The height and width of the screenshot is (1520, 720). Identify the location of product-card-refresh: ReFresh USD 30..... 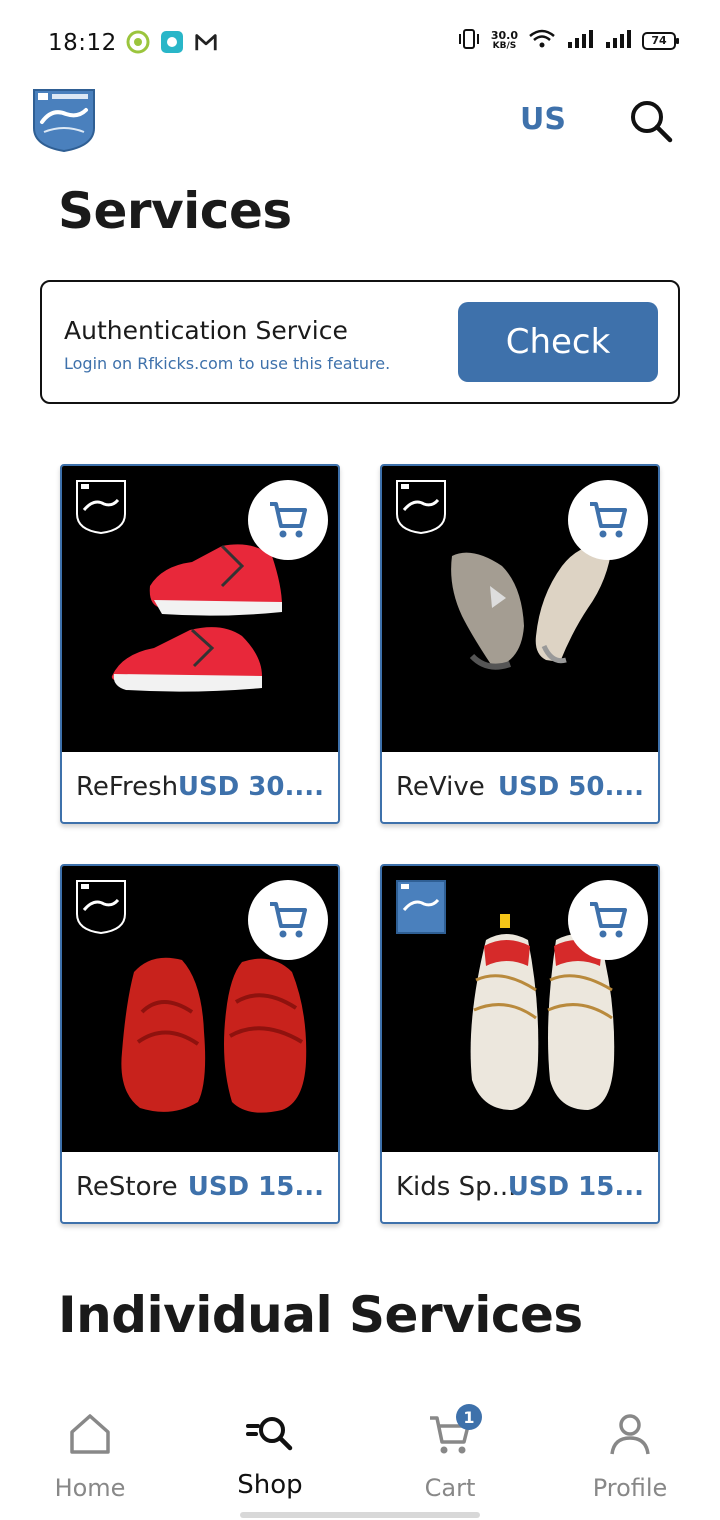
(200, 644).